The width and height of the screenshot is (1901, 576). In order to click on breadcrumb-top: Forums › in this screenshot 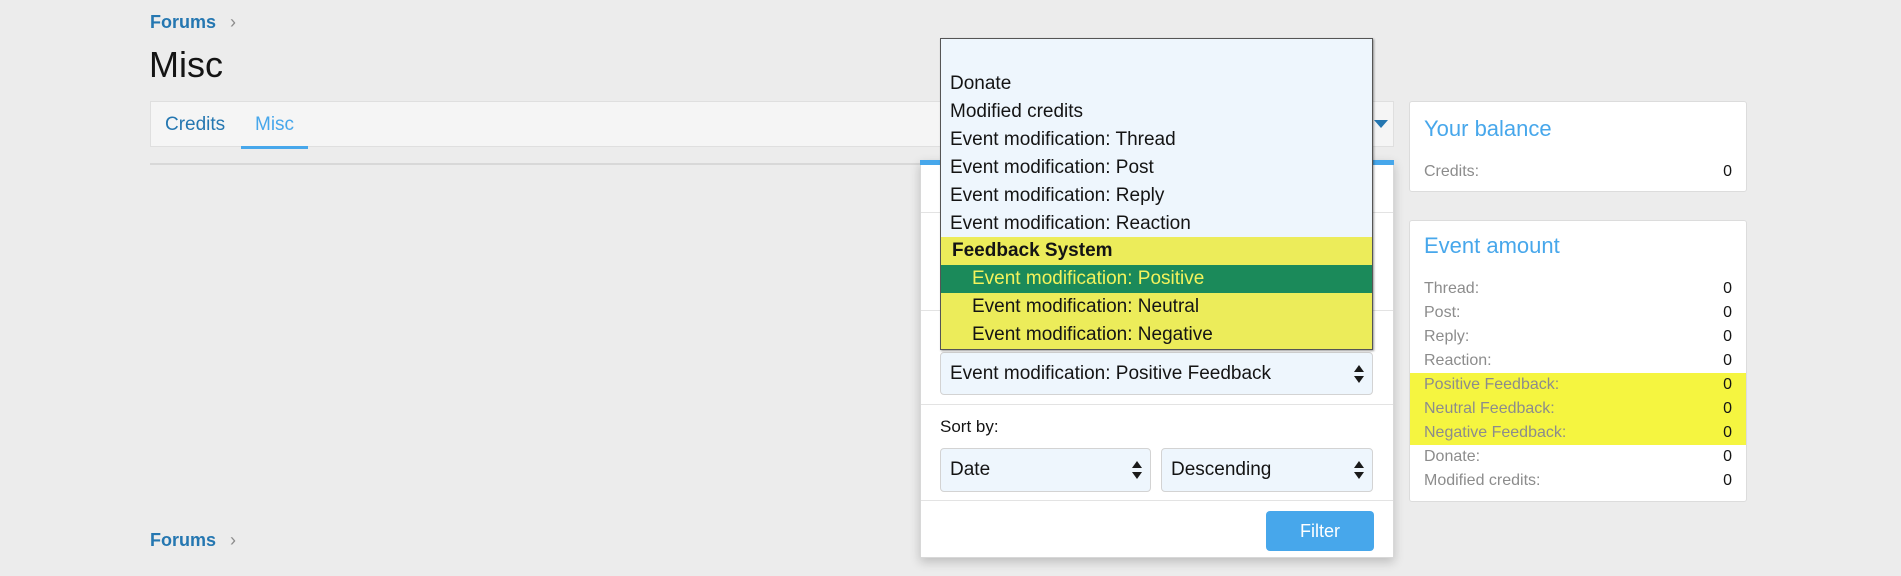, I will do `click(193, 22)`.